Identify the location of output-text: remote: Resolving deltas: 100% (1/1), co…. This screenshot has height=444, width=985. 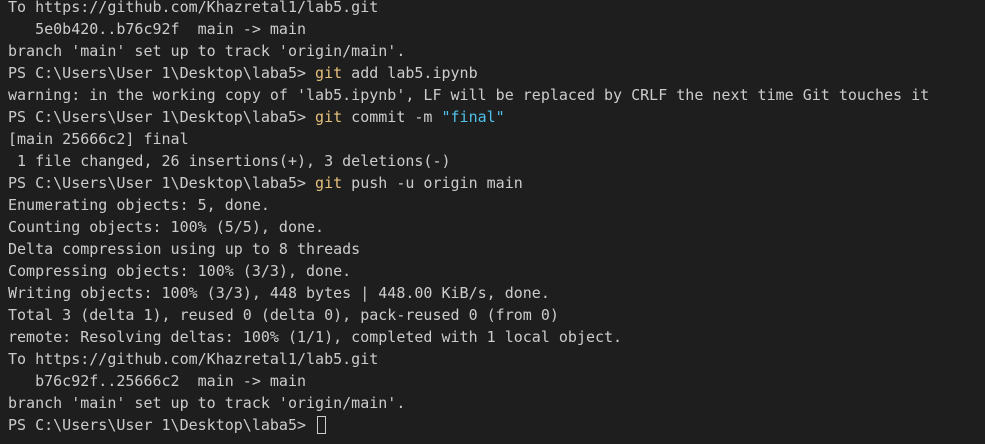
(315, 337).